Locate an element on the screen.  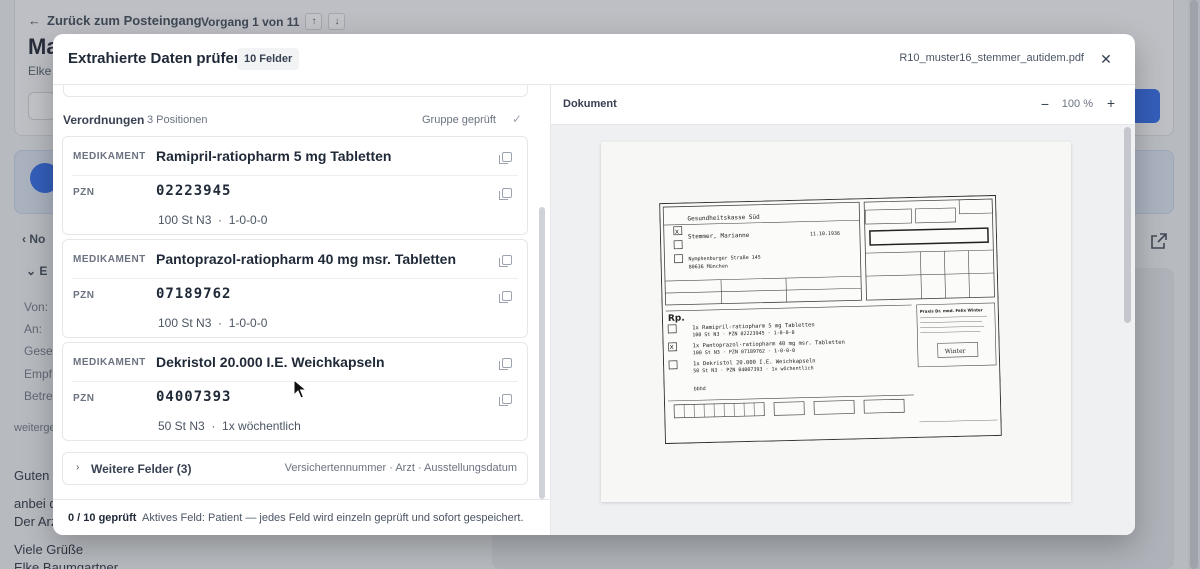
zoom-in-icon: + is located at coordinates (1111, 103).